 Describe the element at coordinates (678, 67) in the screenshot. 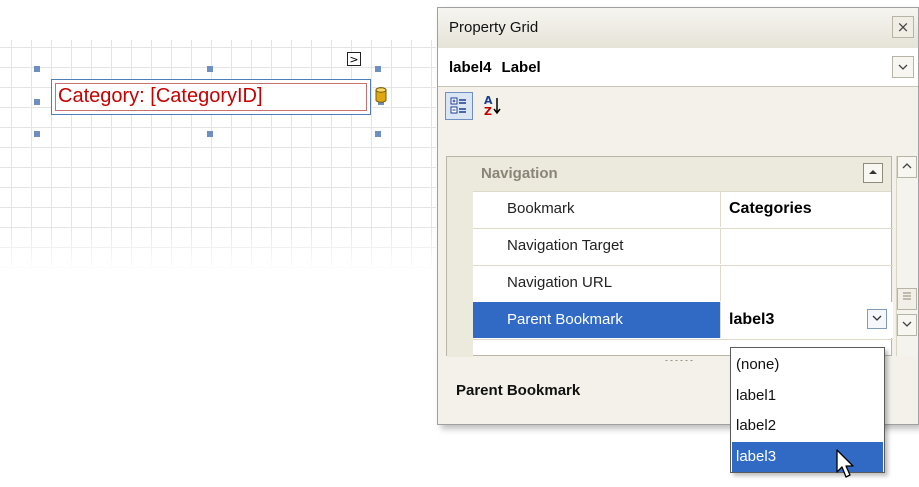

I see `object-selector: label4 Label` at that location.